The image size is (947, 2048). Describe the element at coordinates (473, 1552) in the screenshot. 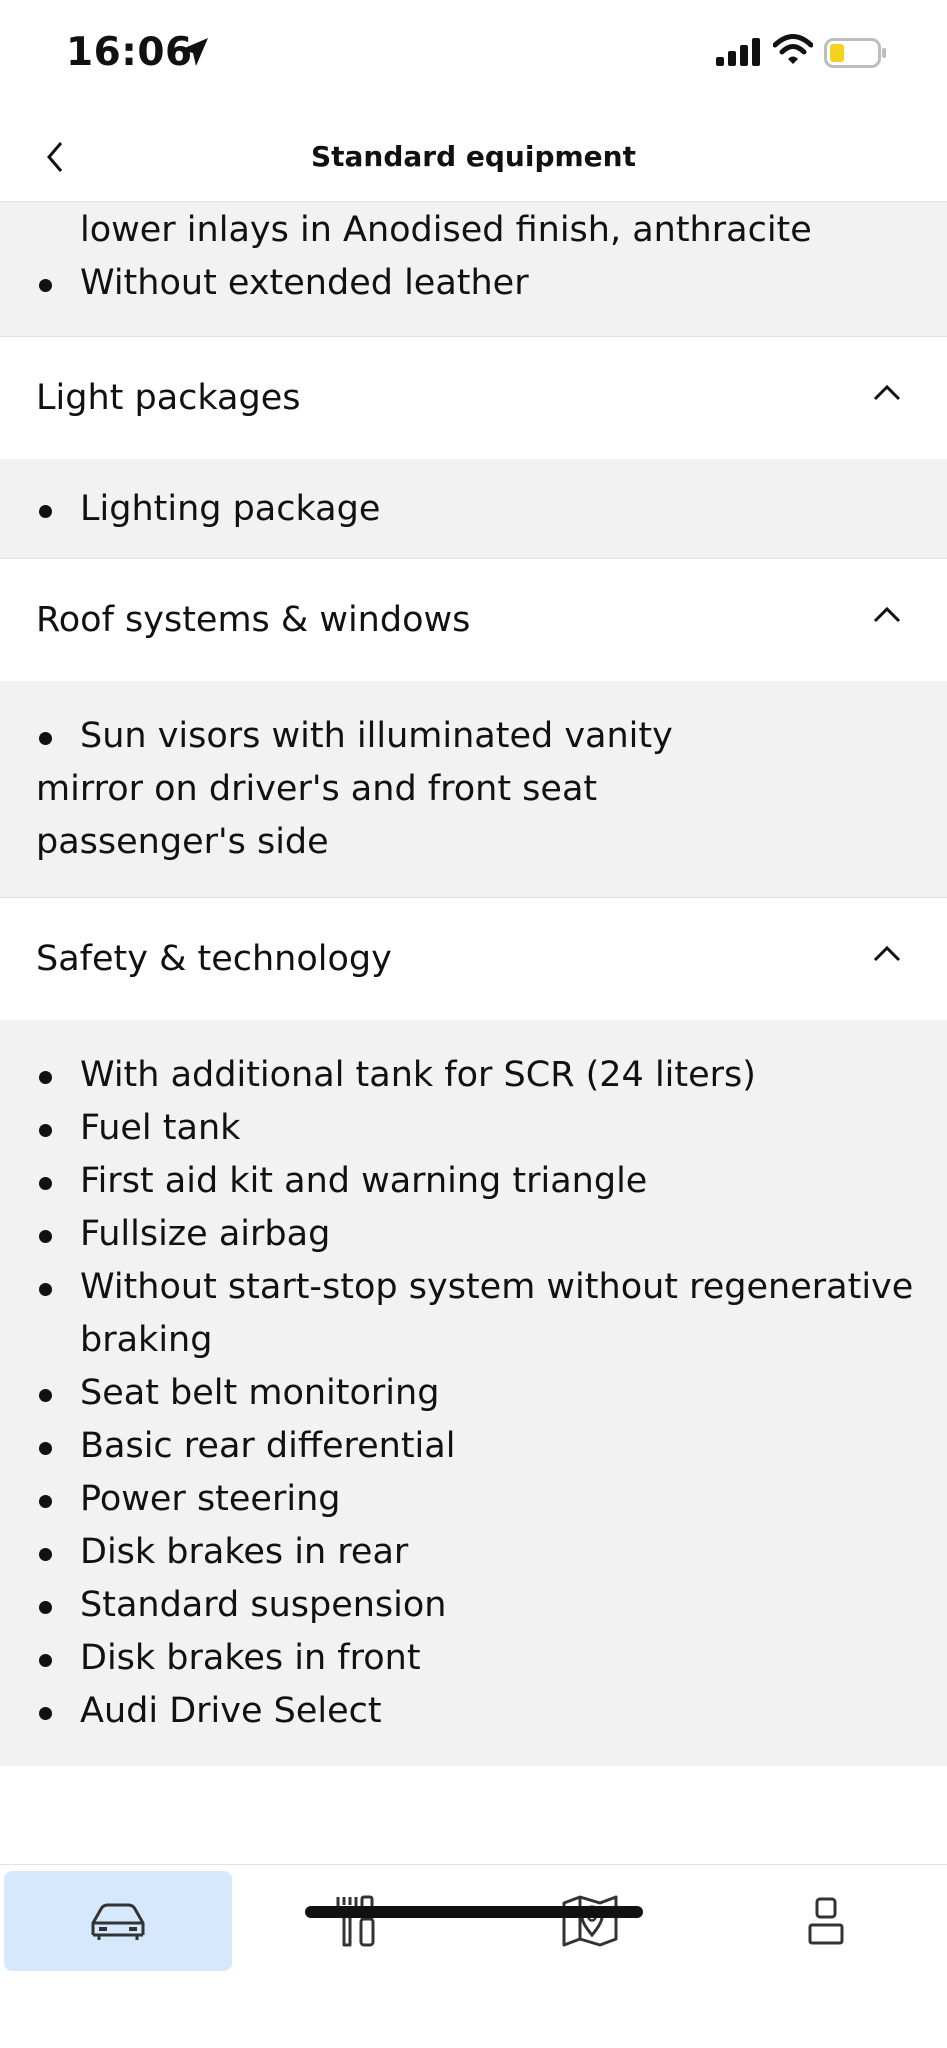

I see `list-item: Disk brakes in rear` at that location.